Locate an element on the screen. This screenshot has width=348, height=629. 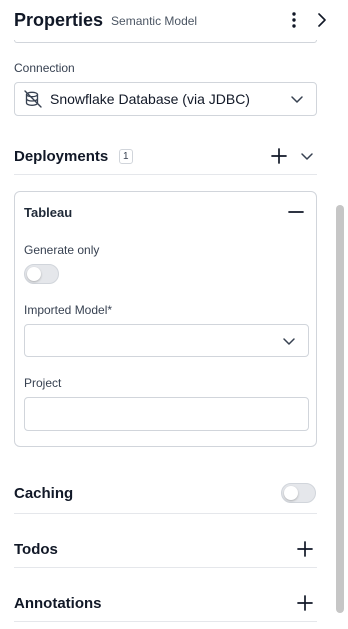
properties-header: Properties Semantic Model is located at coordinates (174, 20).